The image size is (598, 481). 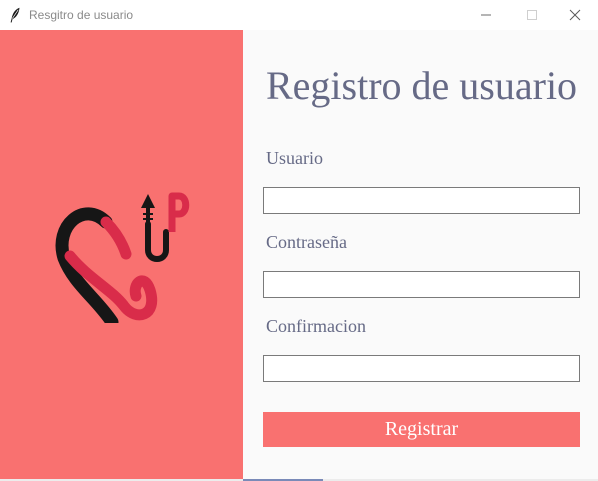 I want to click on maximize-button, so click(x=532, y=15).